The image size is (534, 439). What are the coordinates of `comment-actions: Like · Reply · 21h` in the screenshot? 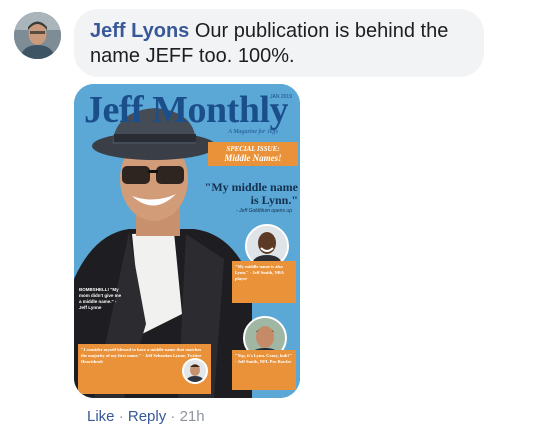 It's located at (146, 417).